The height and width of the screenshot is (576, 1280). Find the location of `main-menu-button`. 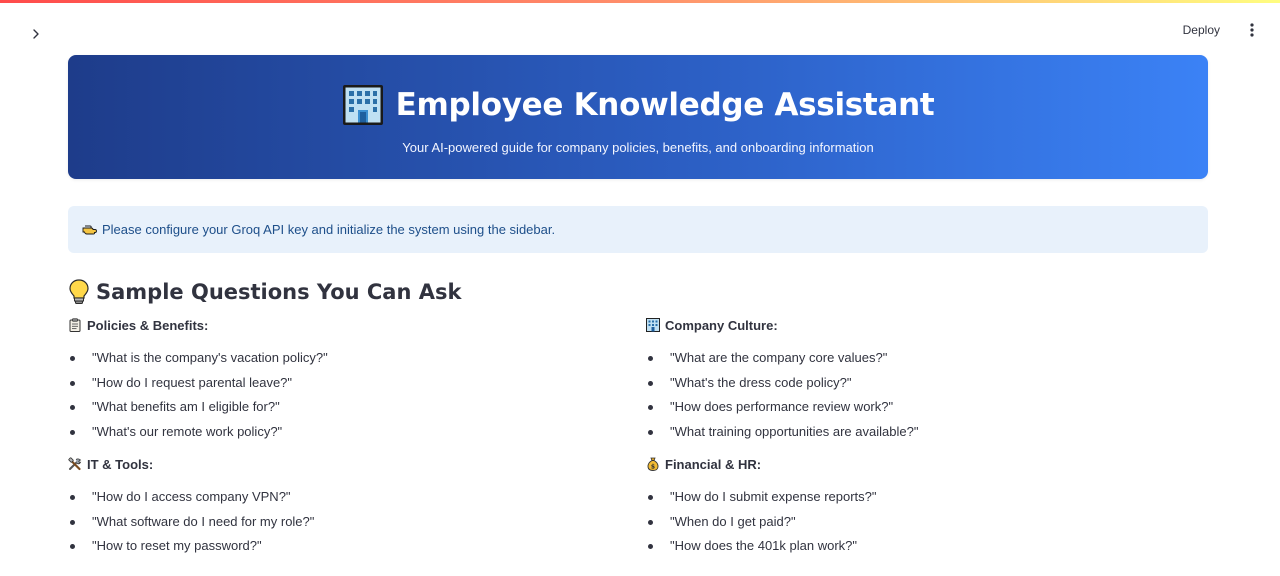

main-menu-button is located at coordinates (1252, 30).